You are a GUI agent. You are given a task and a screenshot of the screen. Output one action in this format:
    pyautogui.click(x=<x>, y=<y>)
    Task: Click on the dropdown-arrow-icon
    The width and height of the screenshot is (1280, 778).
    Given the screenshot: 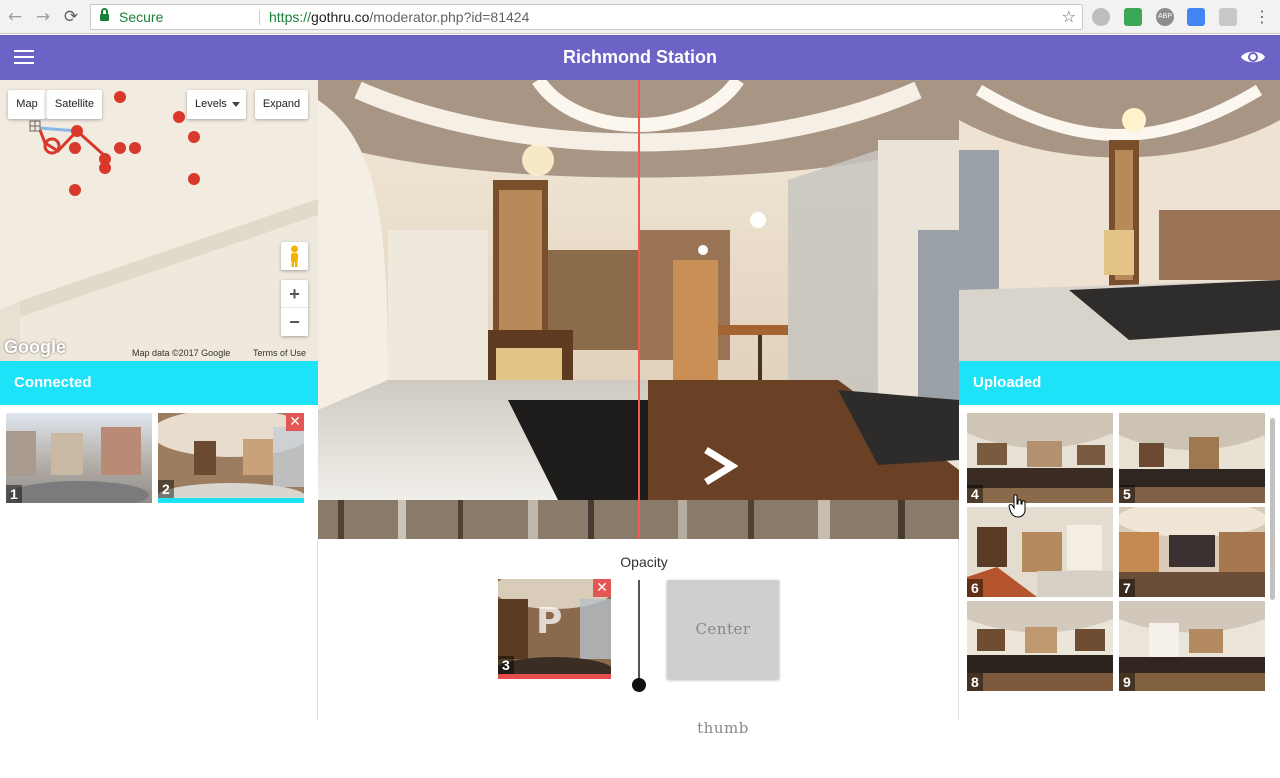 What is the action you would take?
    pyautogui.click(x=236, y=104)
    